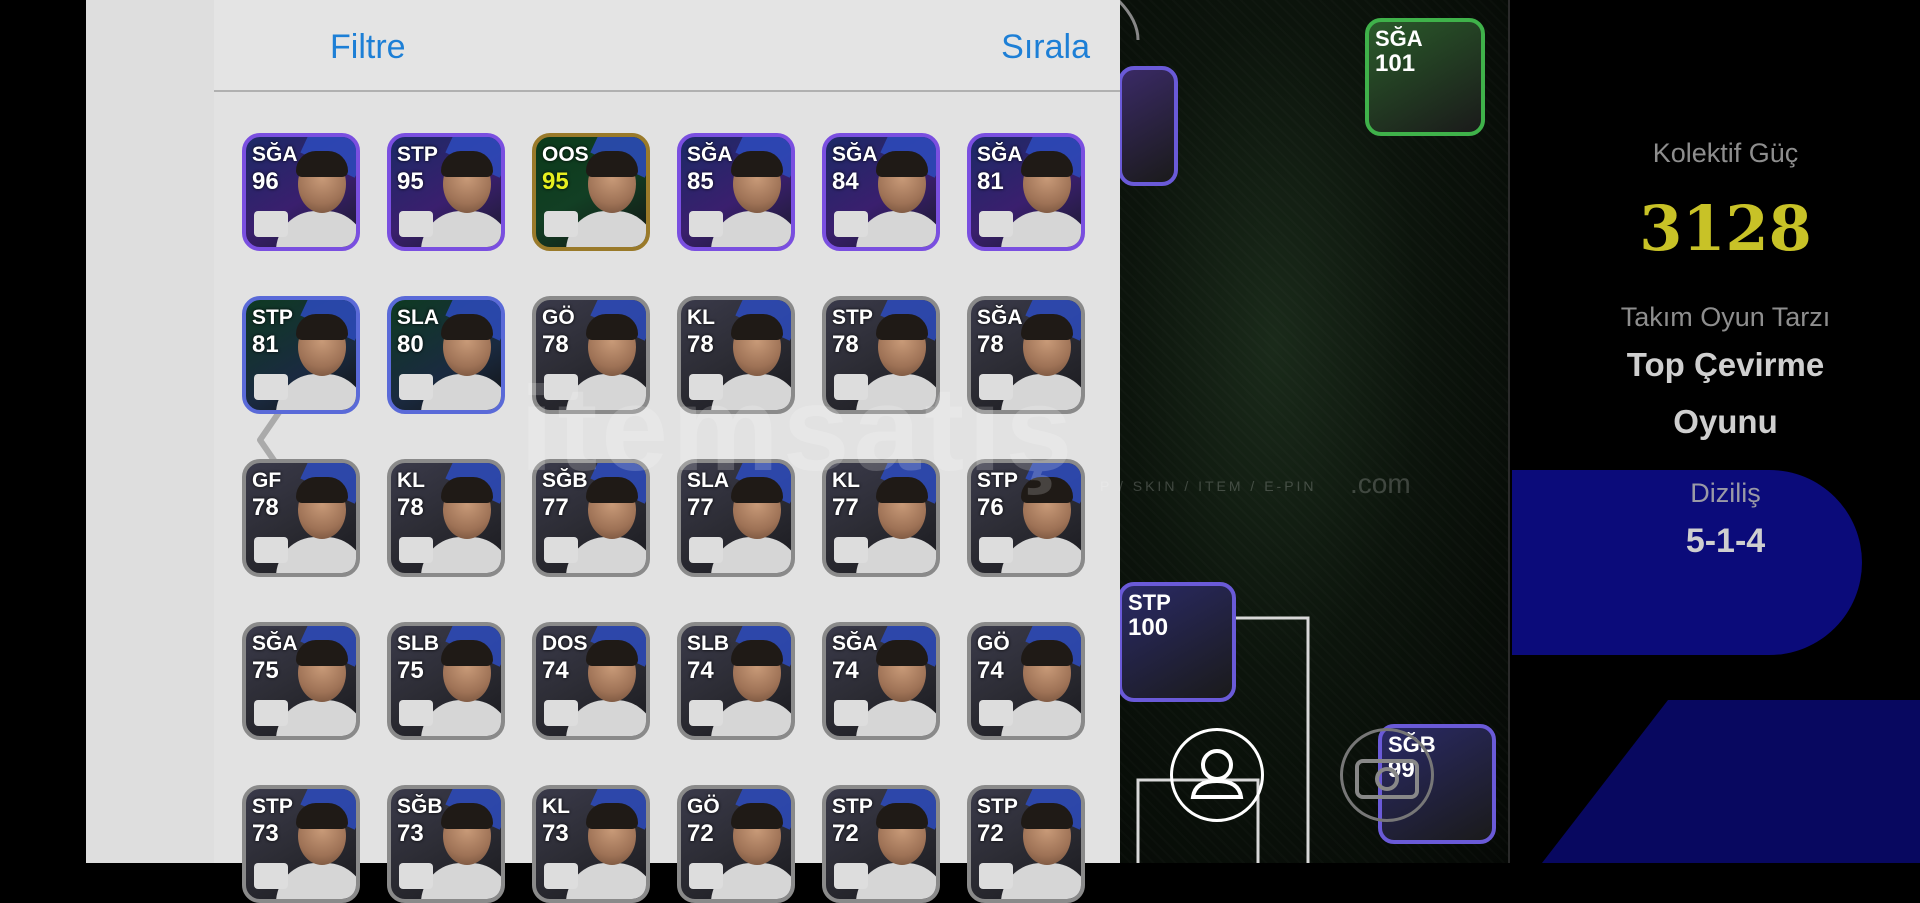 This screenshot has height=903, width=1920. What do you see at coordinates (1217, 775) in the screenshot?
I see `profile-button` at bounding box center [1217, 775].